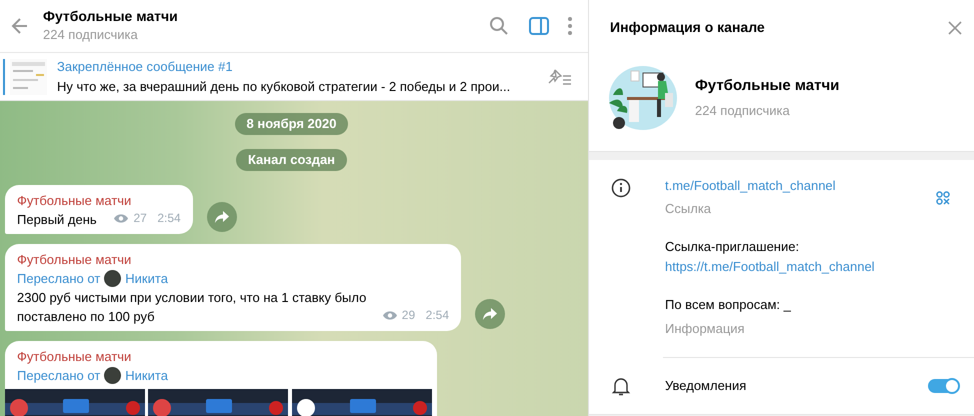 The width and height of the screenshot is (974, 416). Describe the element at coordinates (111, 16) in the screenshot. I see `chat-title: Футбольные матчи` at that location.